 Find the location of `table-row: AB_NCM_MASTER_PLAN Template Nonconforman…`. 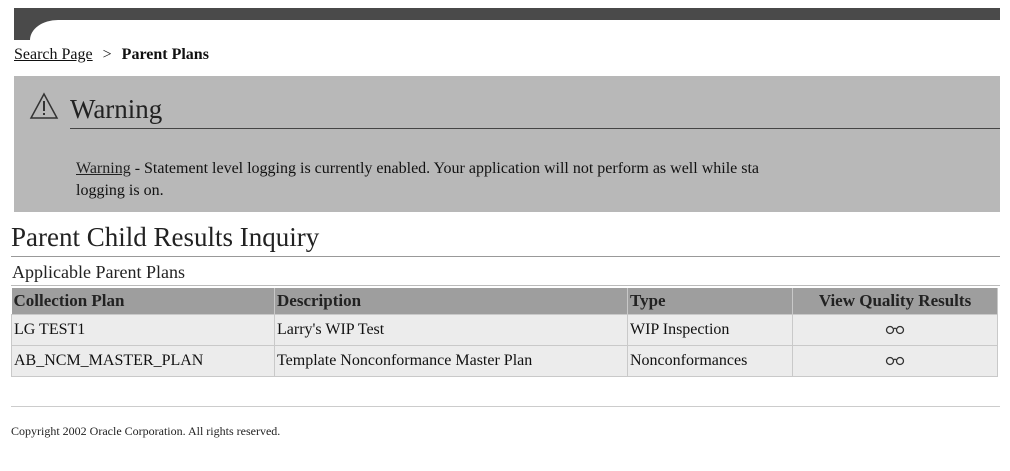

table-row: AB_NCM_MASTER_PLAN Template Nonconforman… is located at coordinates (504, 361).